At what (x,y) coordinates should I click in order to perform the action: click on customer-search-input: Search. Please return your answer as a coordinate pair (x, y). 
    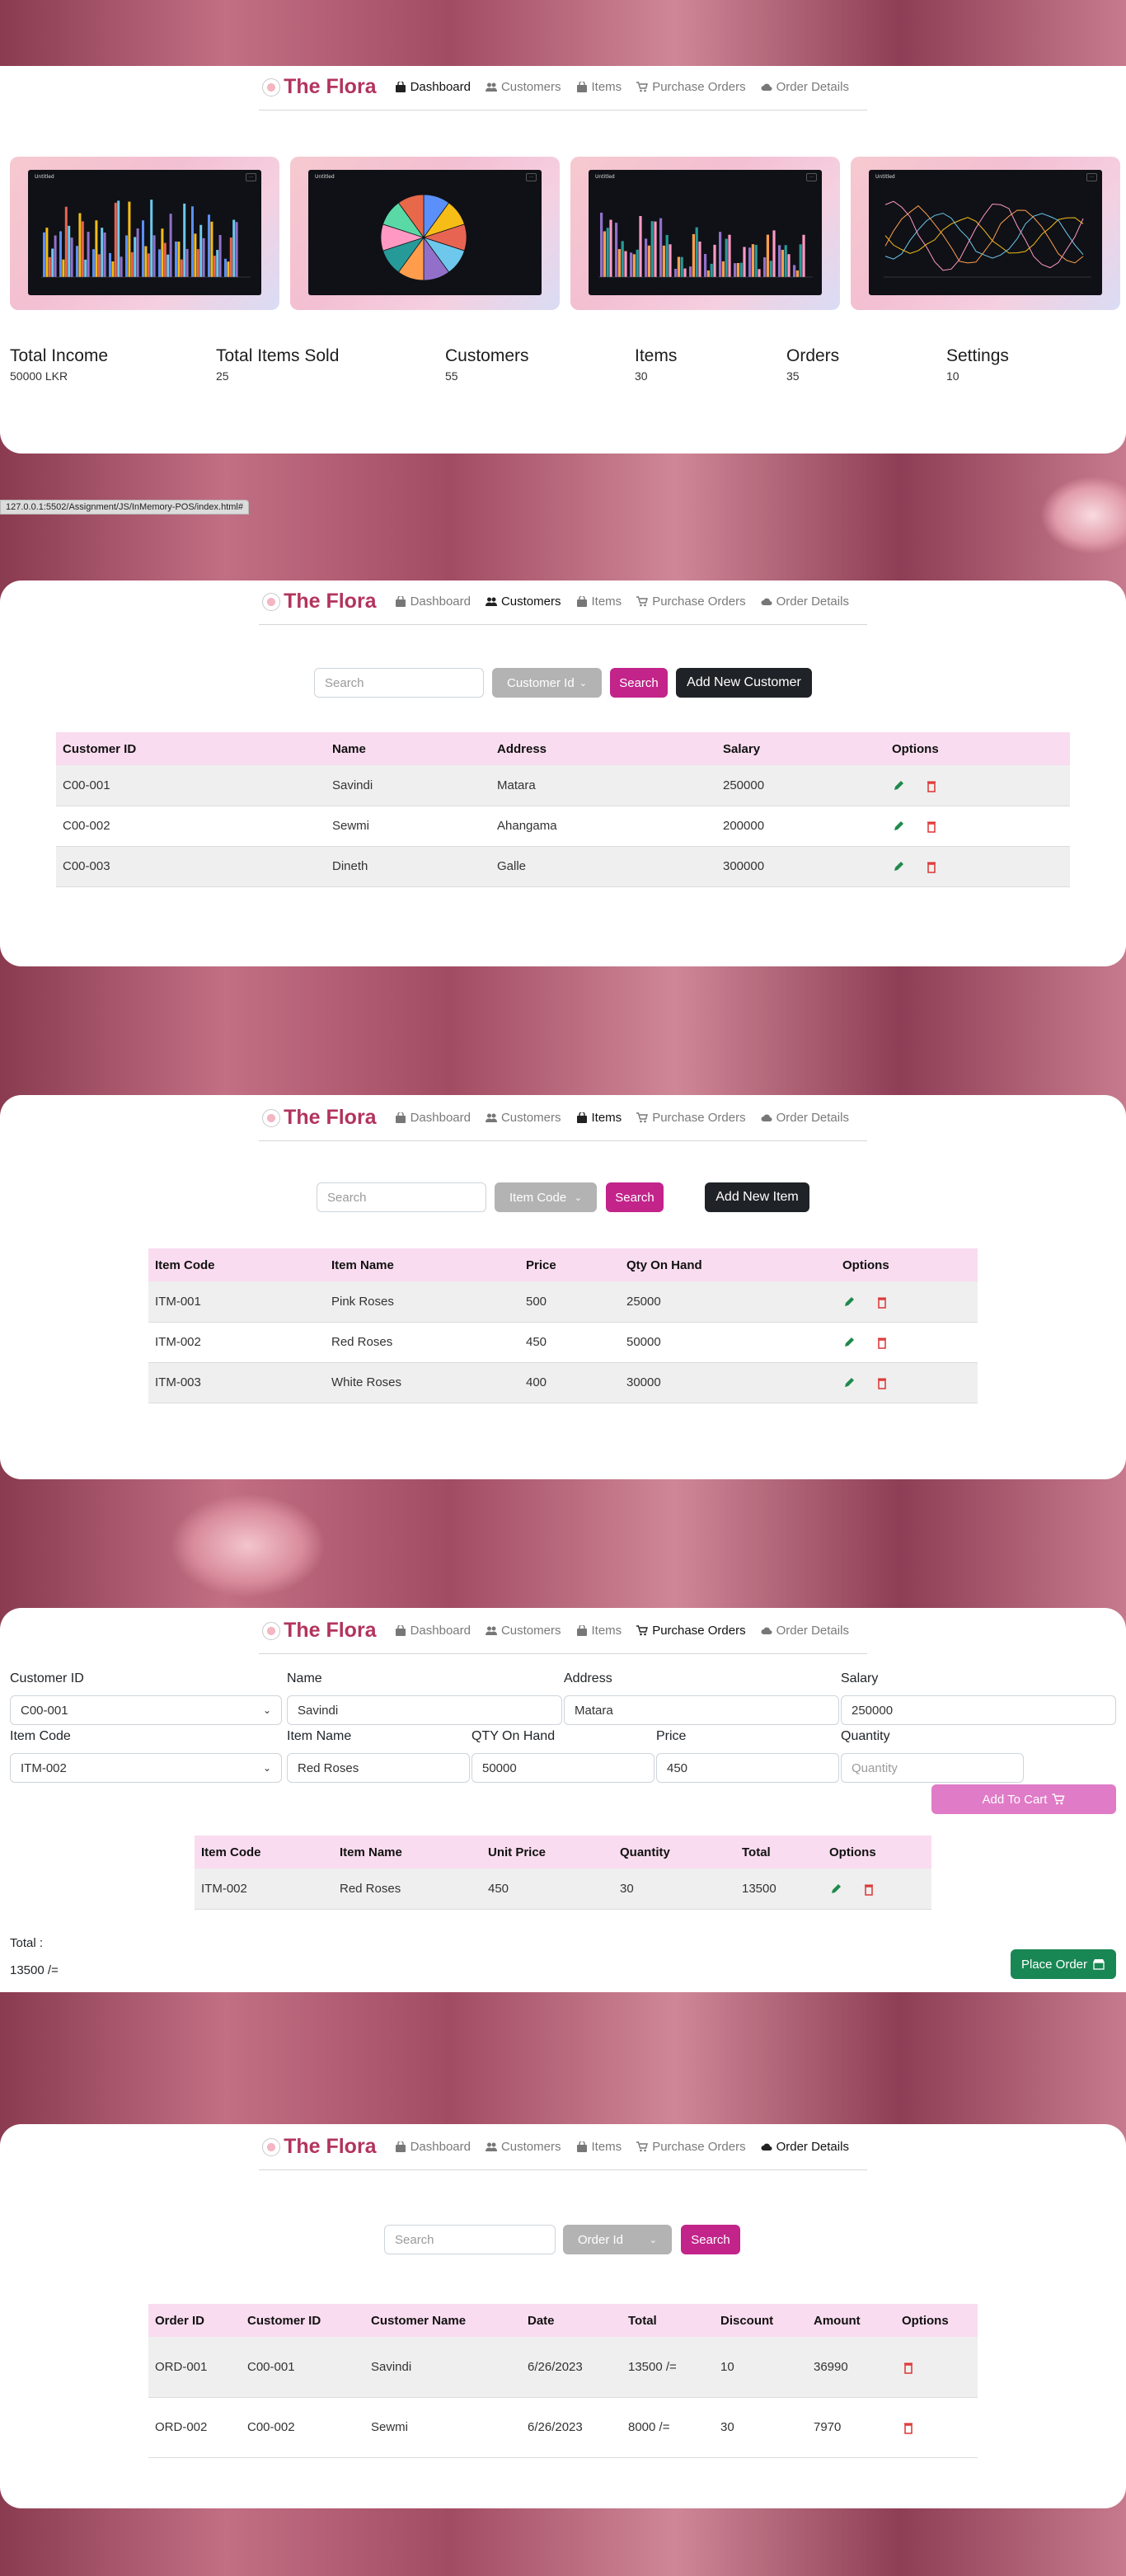
    Looking at the image, I should click on (399, 683).